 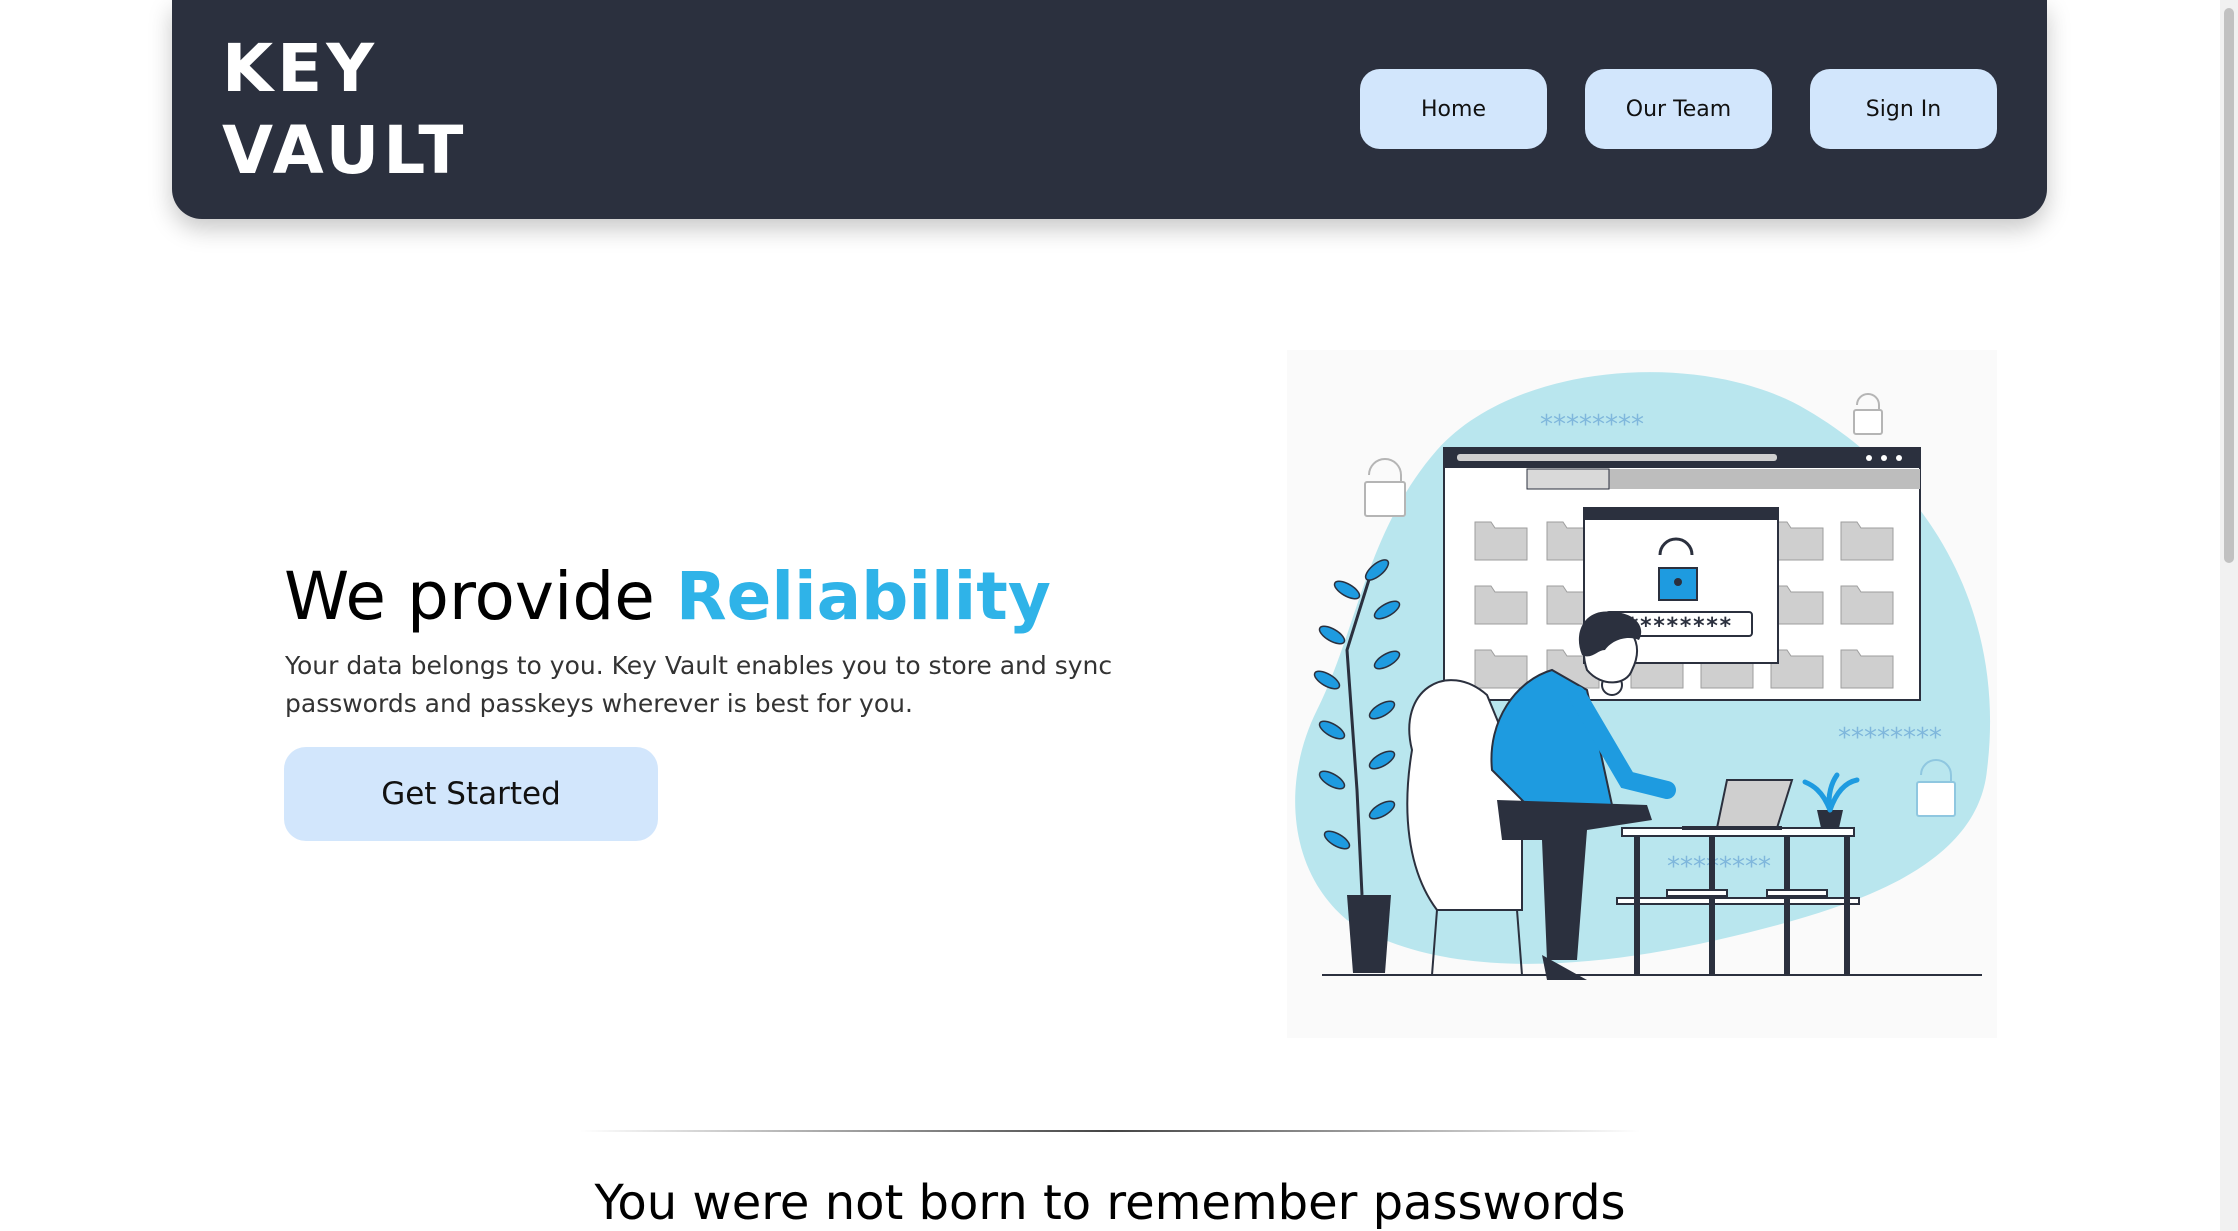 I want to click on logo: KEY VAULT, so click(x=344, y=110).